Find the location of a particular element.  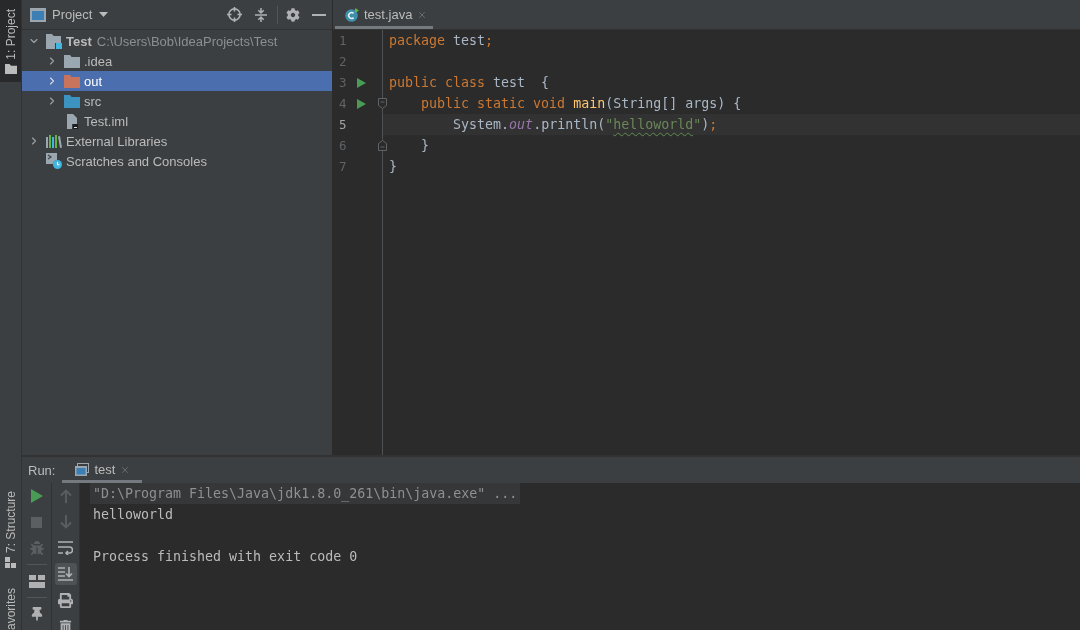

panel-icon is located at coordinates (38, 14).